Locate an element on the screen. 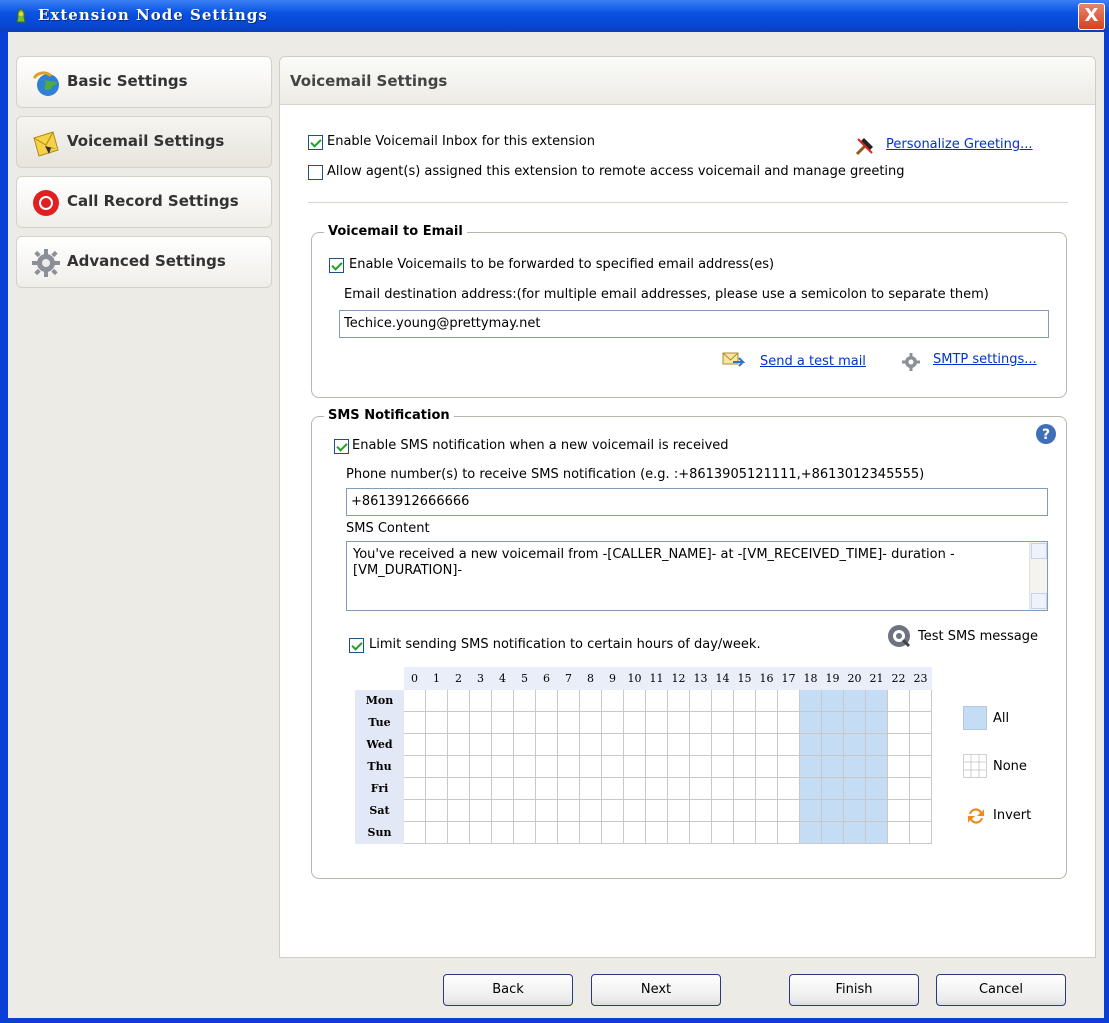  hour-header: 8 is located at coordinates (590, 678).